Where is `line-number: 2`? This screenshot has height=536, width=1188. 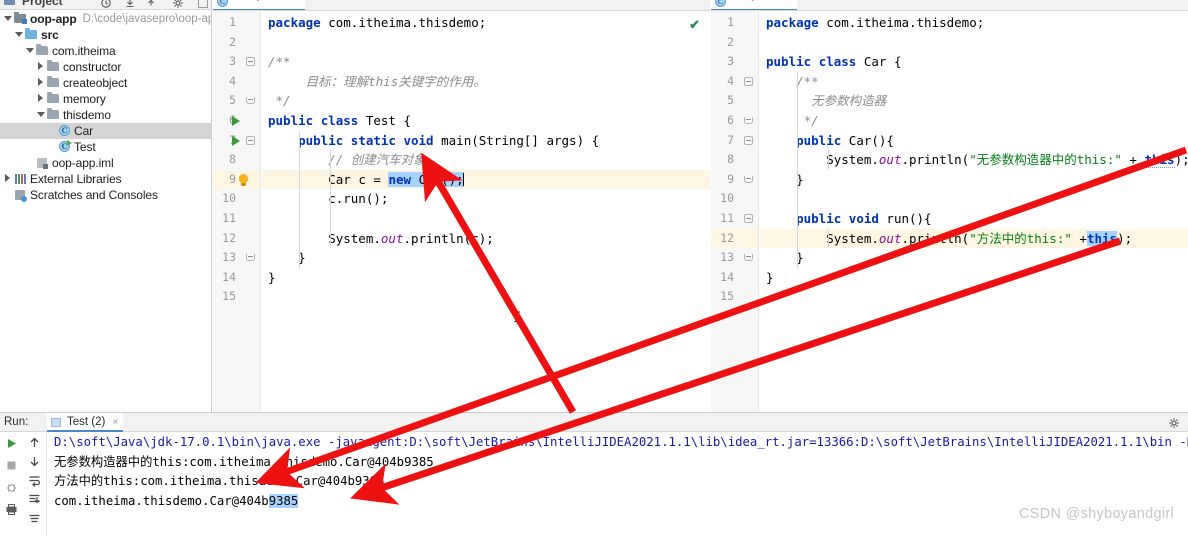
line-number: 2 is located at coordinates (232, 41).